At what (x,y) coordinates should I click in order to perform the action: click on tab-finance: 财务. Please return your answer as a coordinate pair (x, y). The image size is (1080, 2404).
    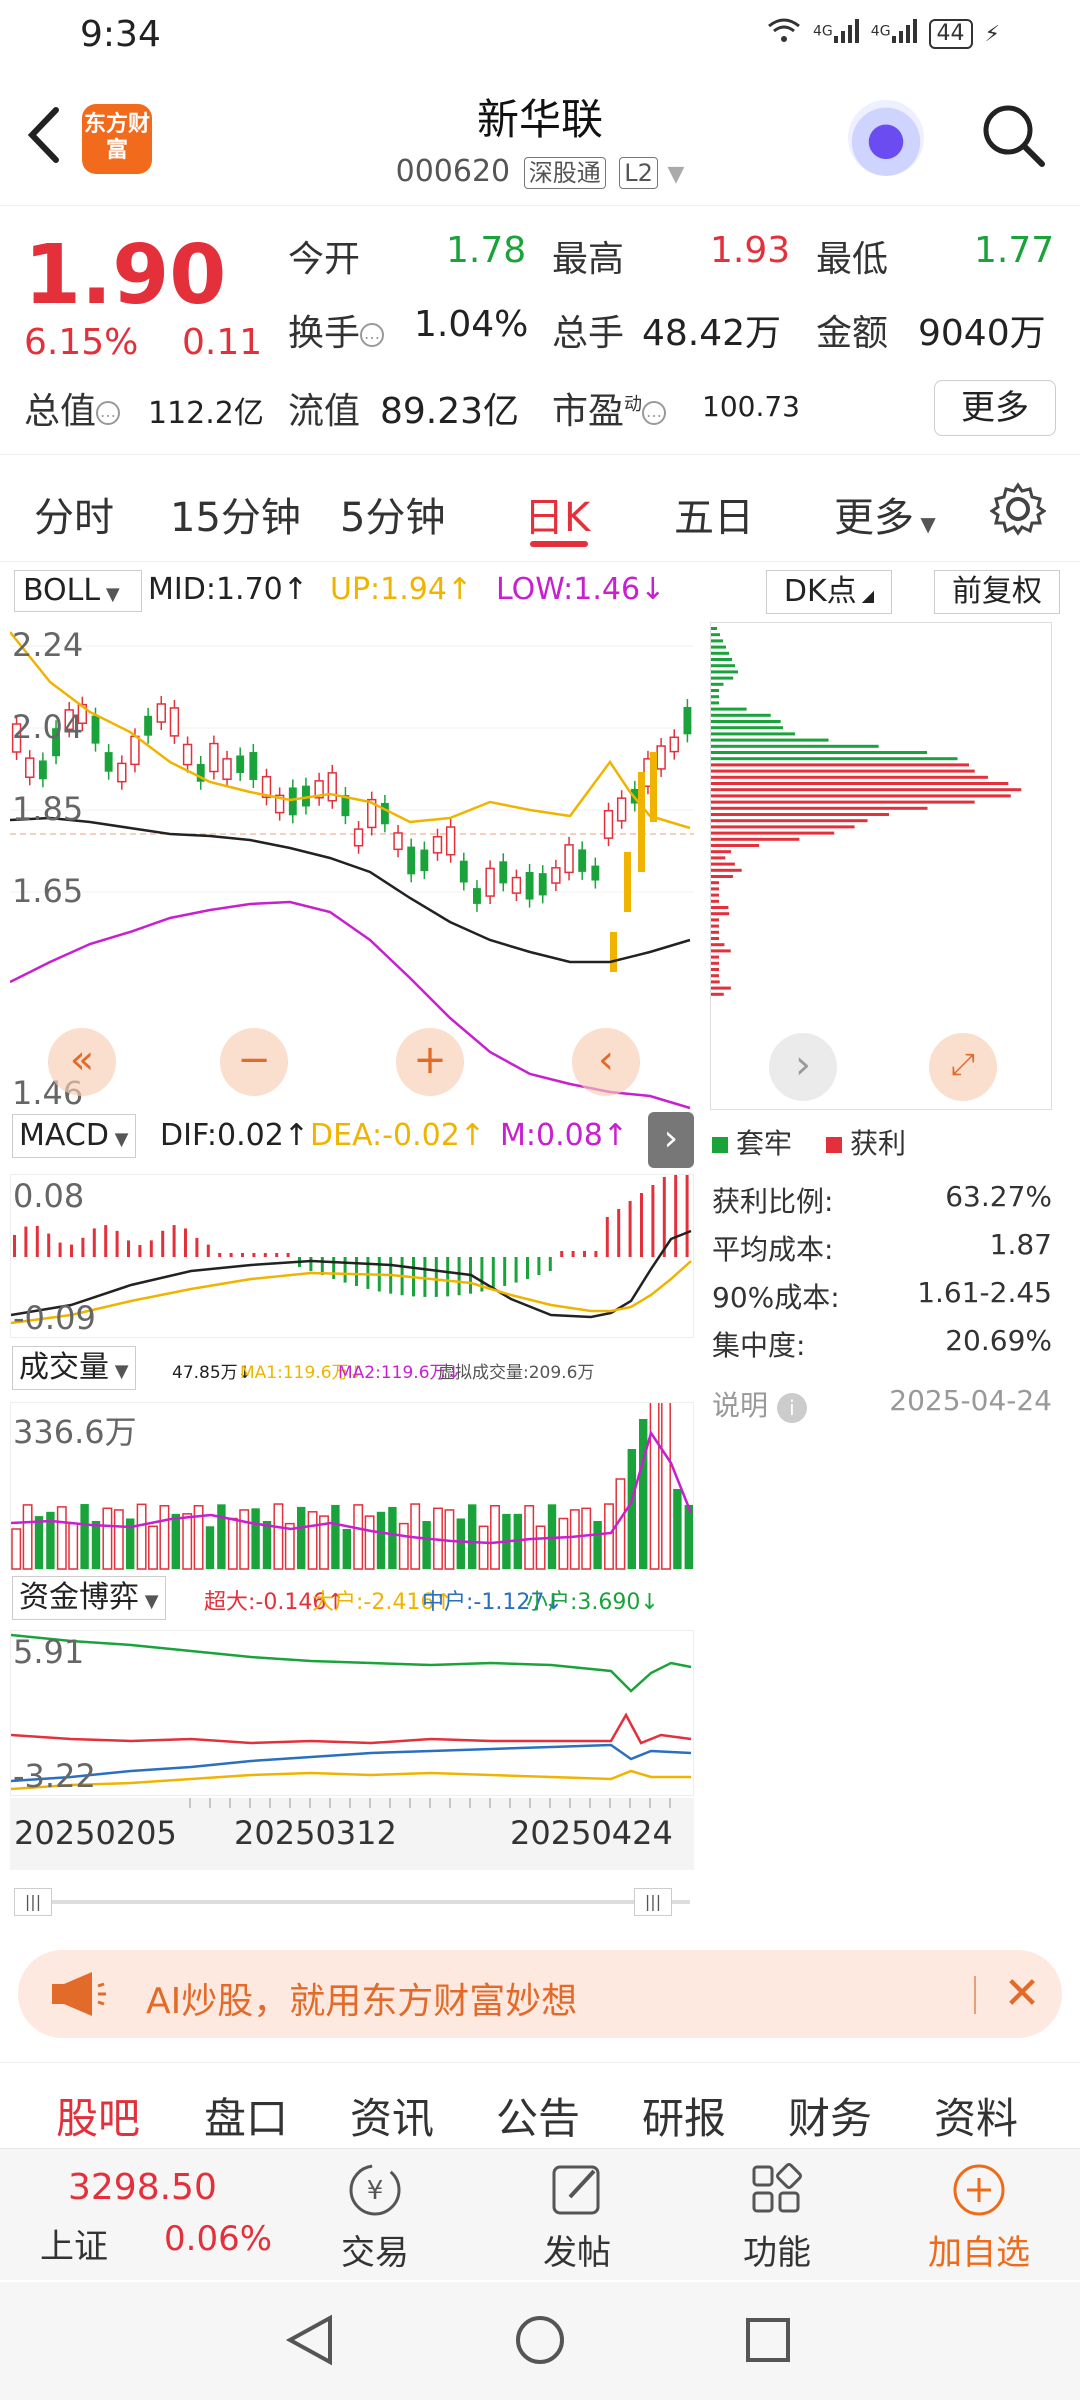
    Looking at the image, I should click on (830, 2115).